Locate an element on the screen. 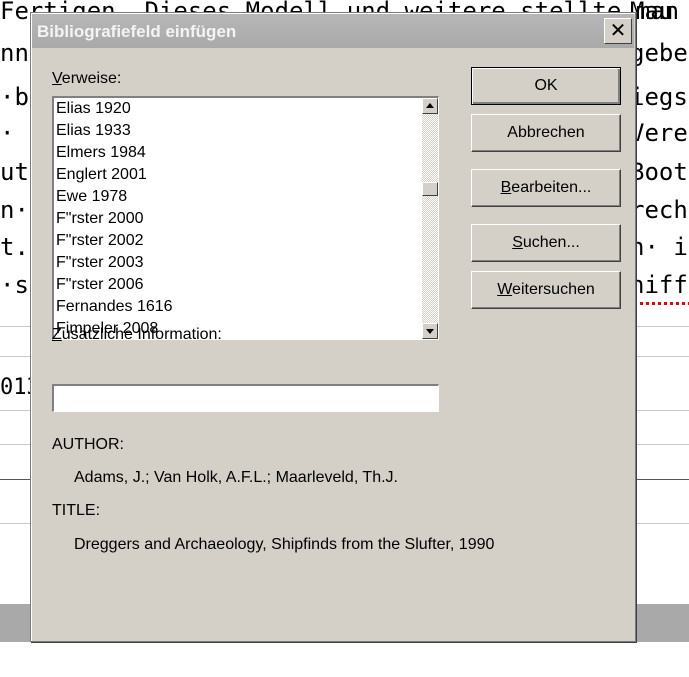 This screenshot has width=689, height=677. list-item: F"rster 2000 is located at coordinates (114, 219).